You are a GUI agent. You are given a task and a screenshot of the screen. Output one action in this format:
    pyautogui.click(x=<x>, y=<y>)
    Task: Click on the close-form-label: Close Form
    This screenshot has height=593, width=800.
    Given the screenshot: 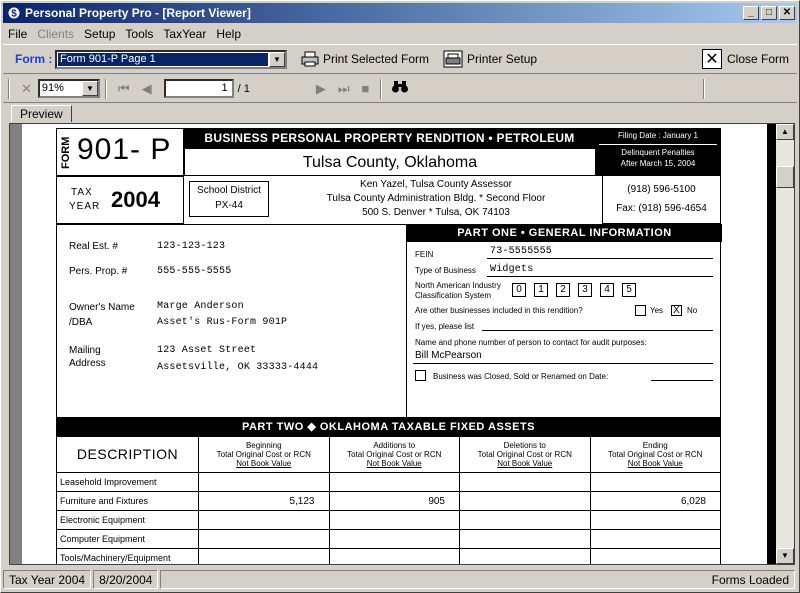 What is the action you would take?
    pyautogui.click(x=757, y=59)
    